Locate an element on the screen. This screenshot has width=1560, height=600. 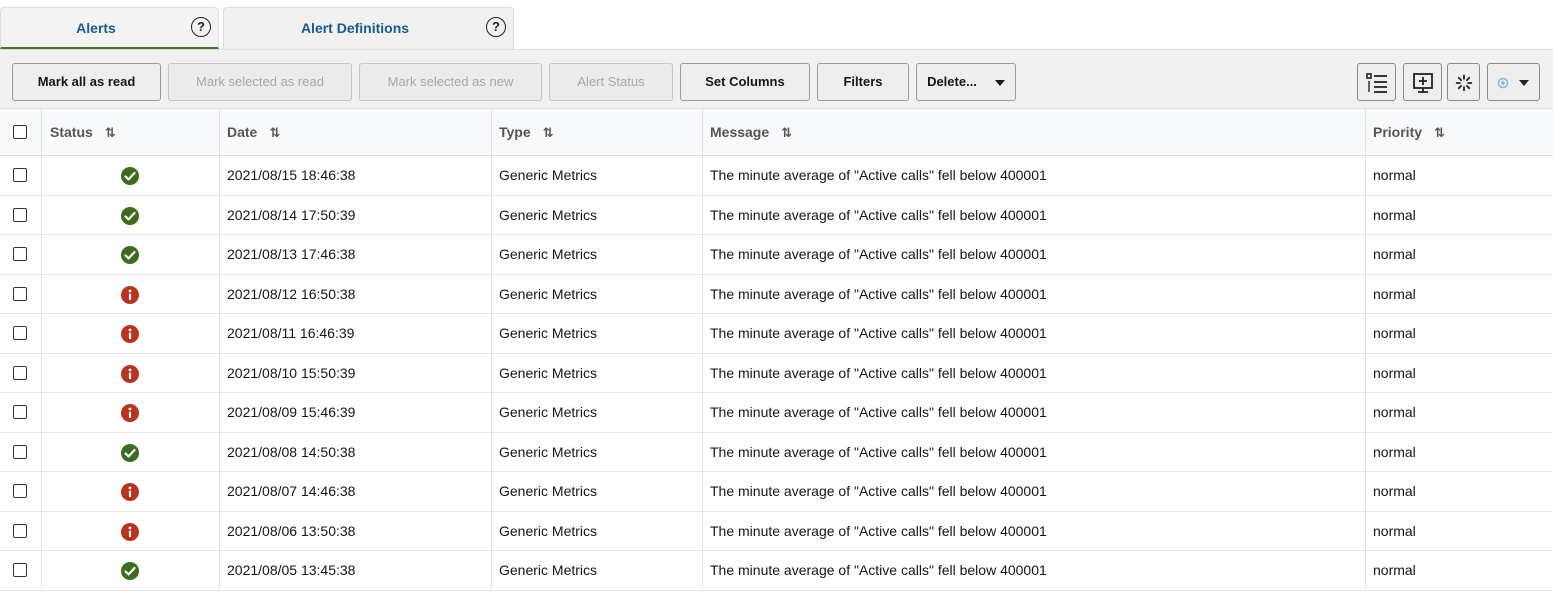
filters-button: Filters is located at coordinates (863, 82).